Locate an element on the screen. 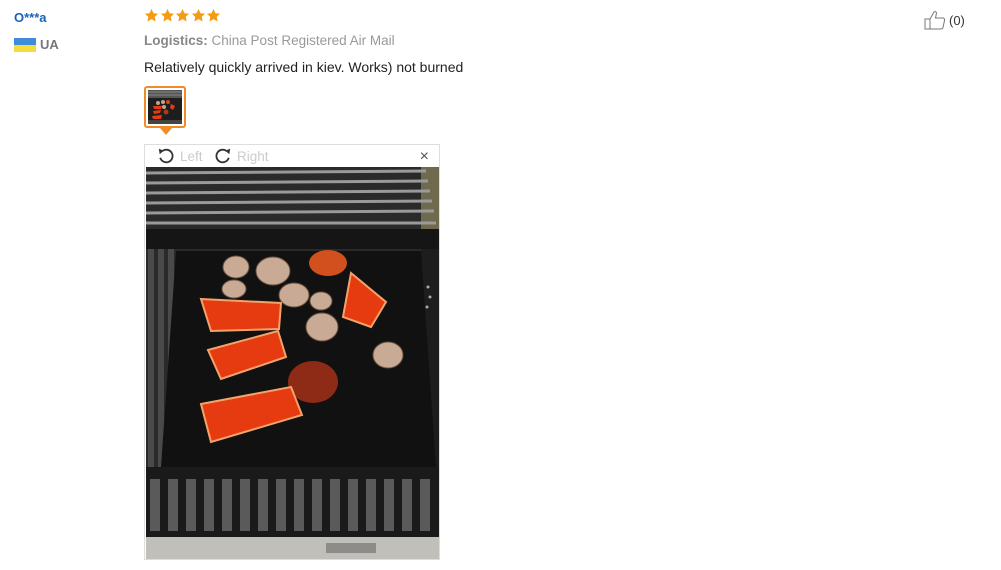 Image resolution: width=1001 pixels, height=570 pixels. thumbnail-pointer is located at coordinates (166, 131).